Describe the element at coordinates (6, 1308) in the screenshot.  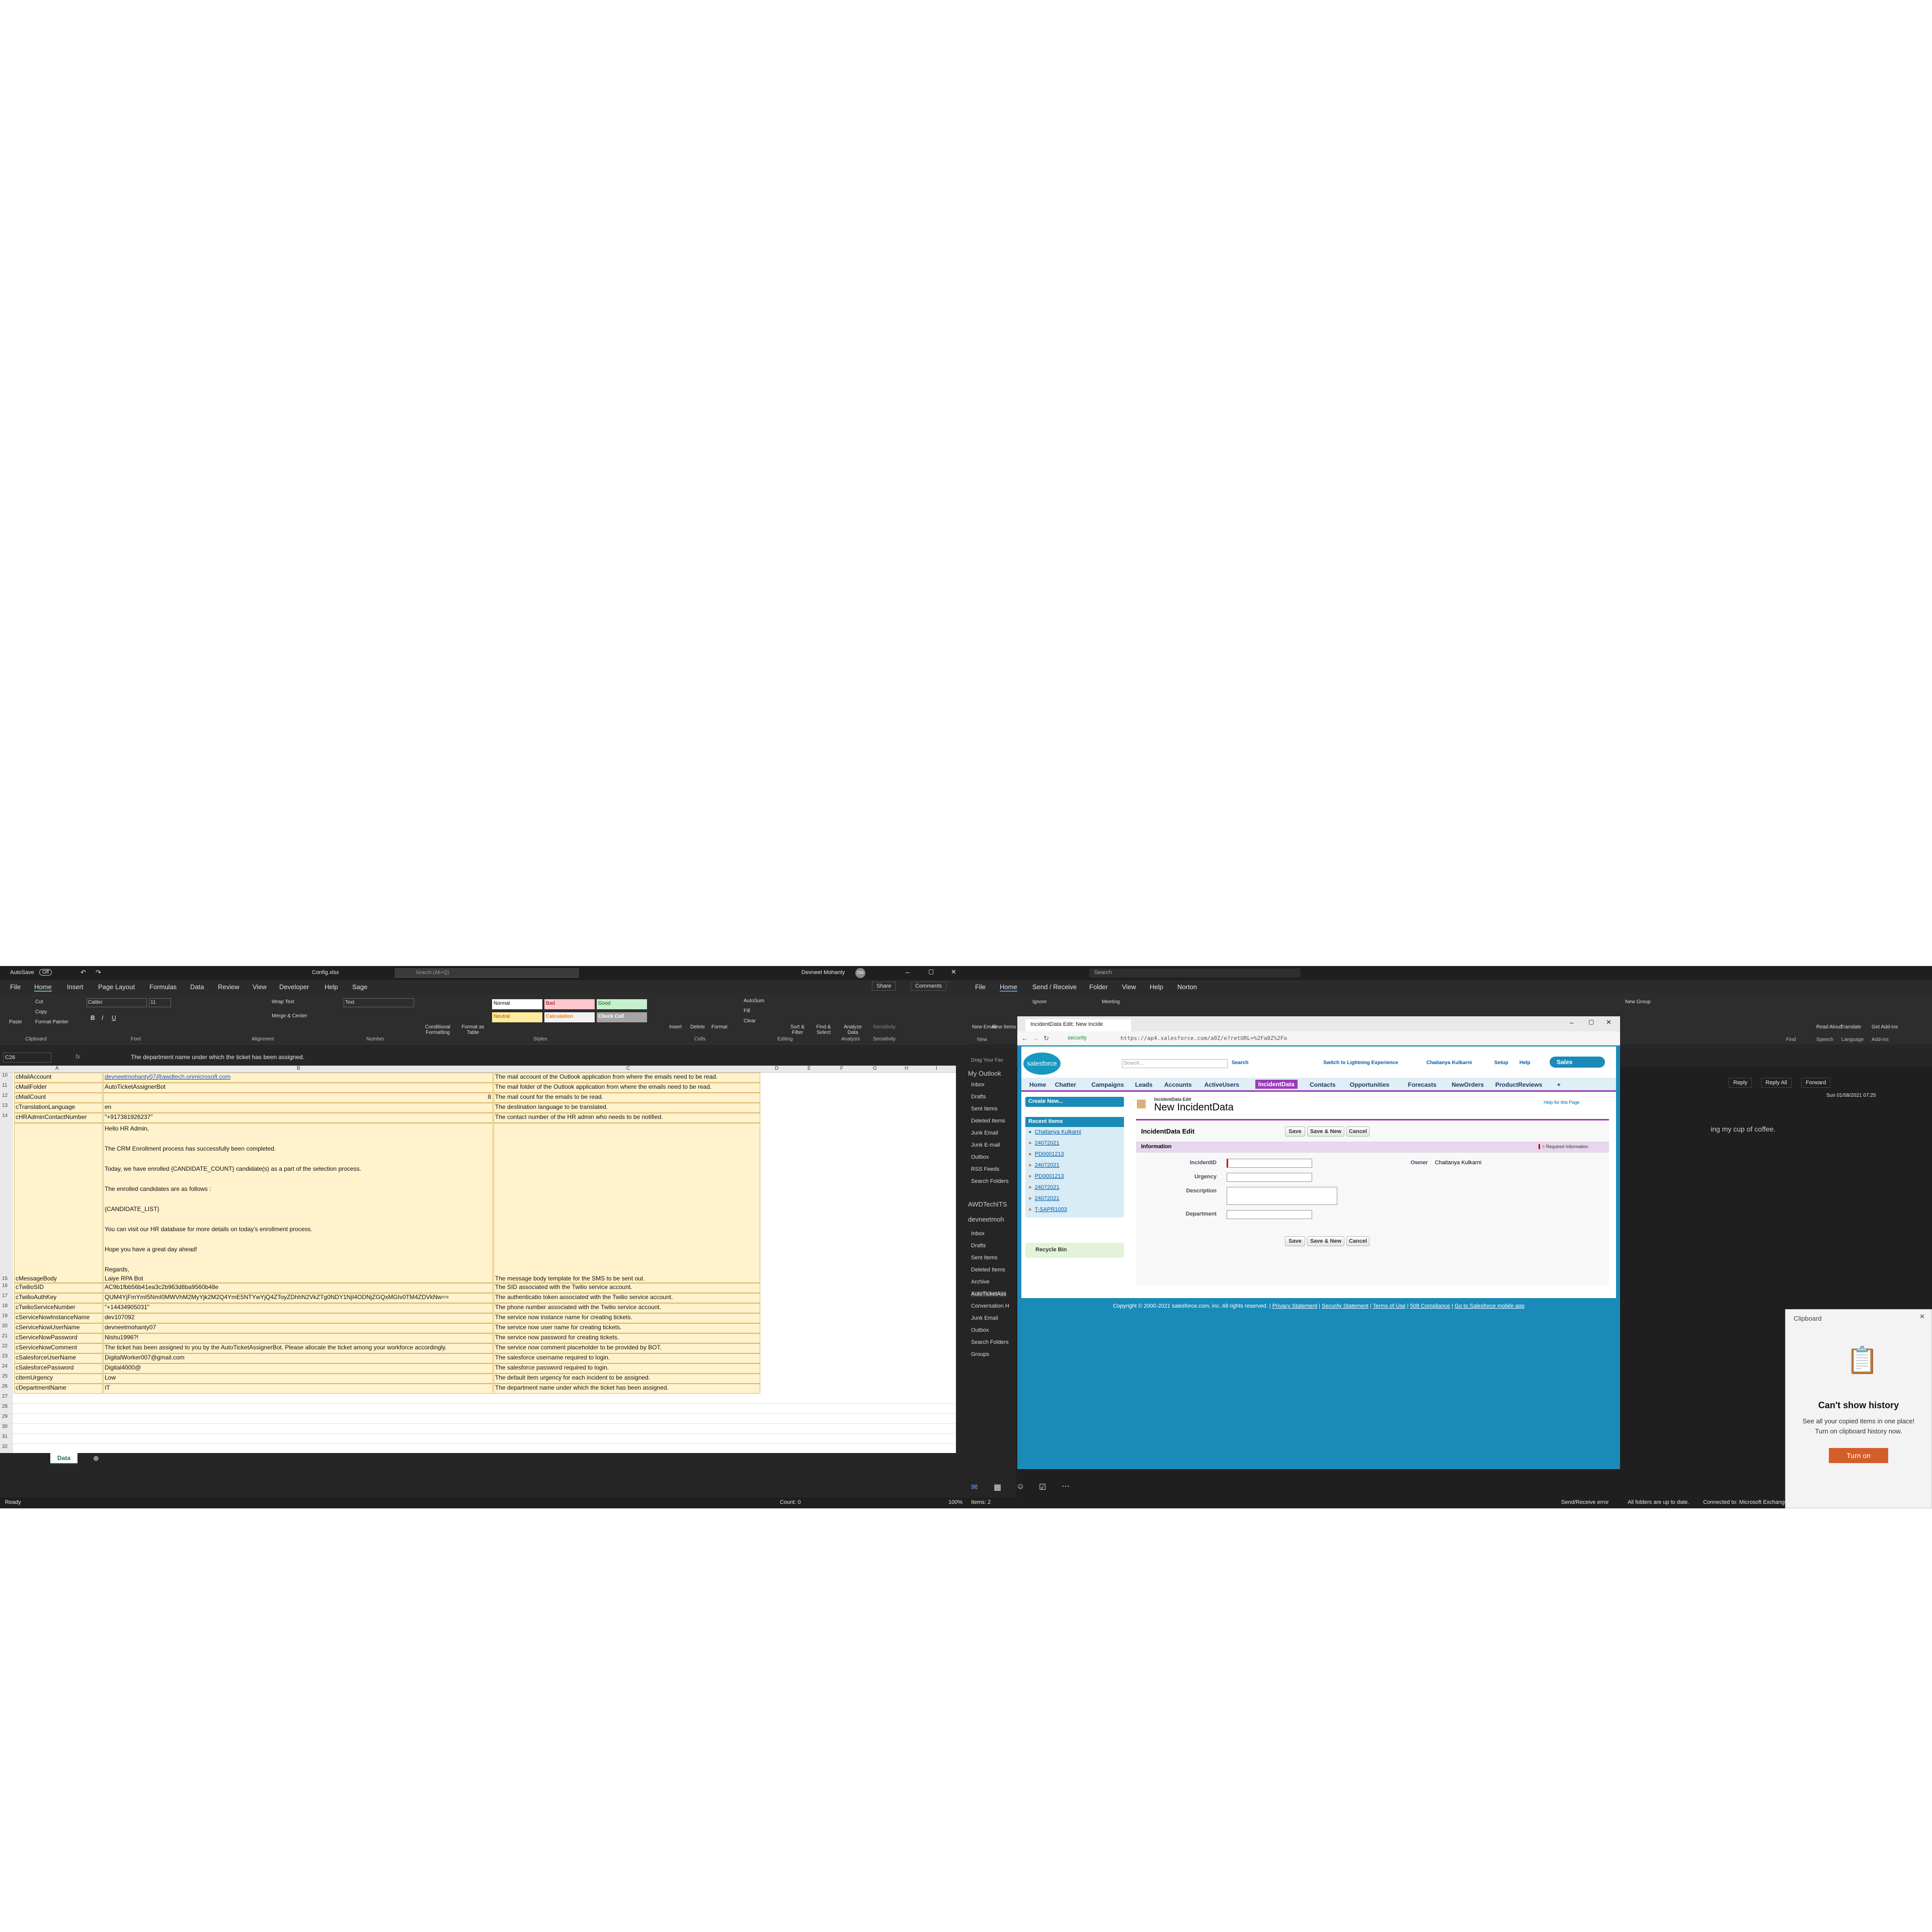
I see `row-number: 18` at that location.